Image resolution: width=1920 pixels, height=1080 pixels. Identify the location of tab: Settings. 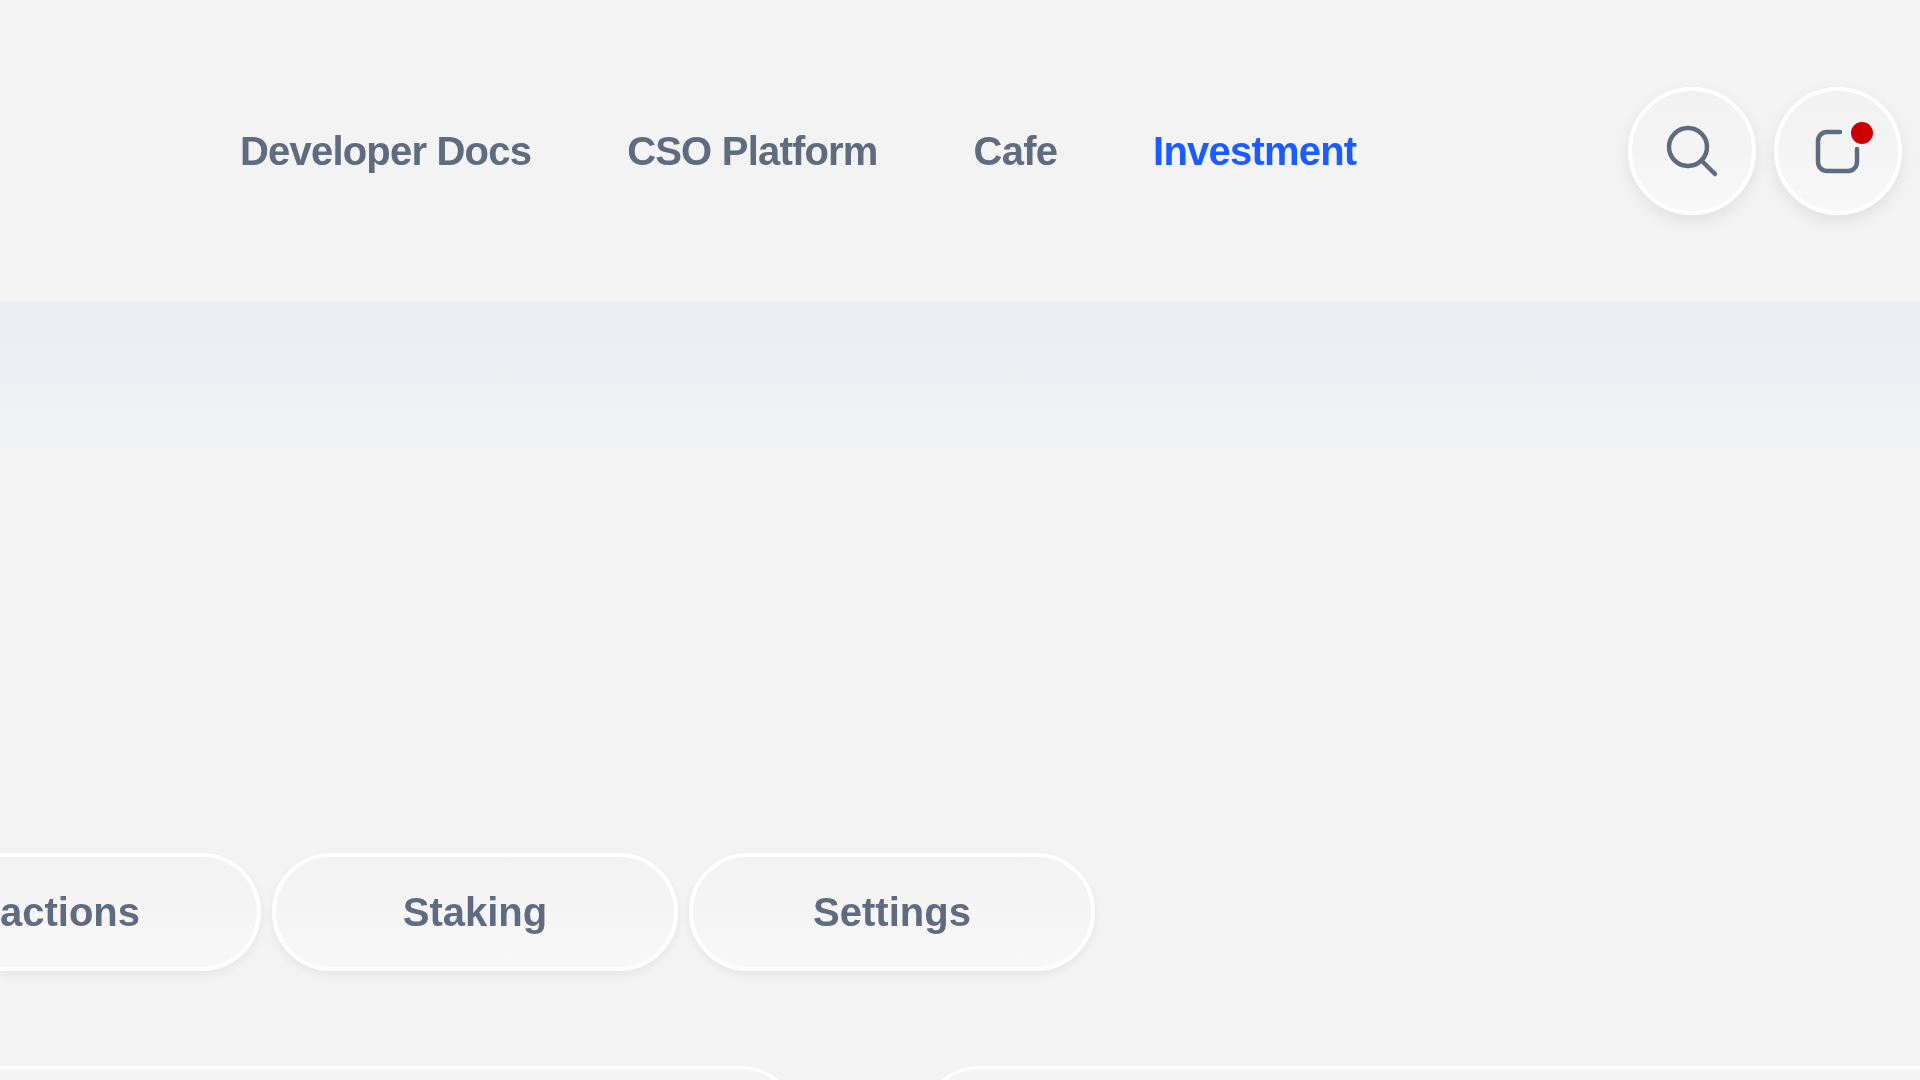
(892, 912).